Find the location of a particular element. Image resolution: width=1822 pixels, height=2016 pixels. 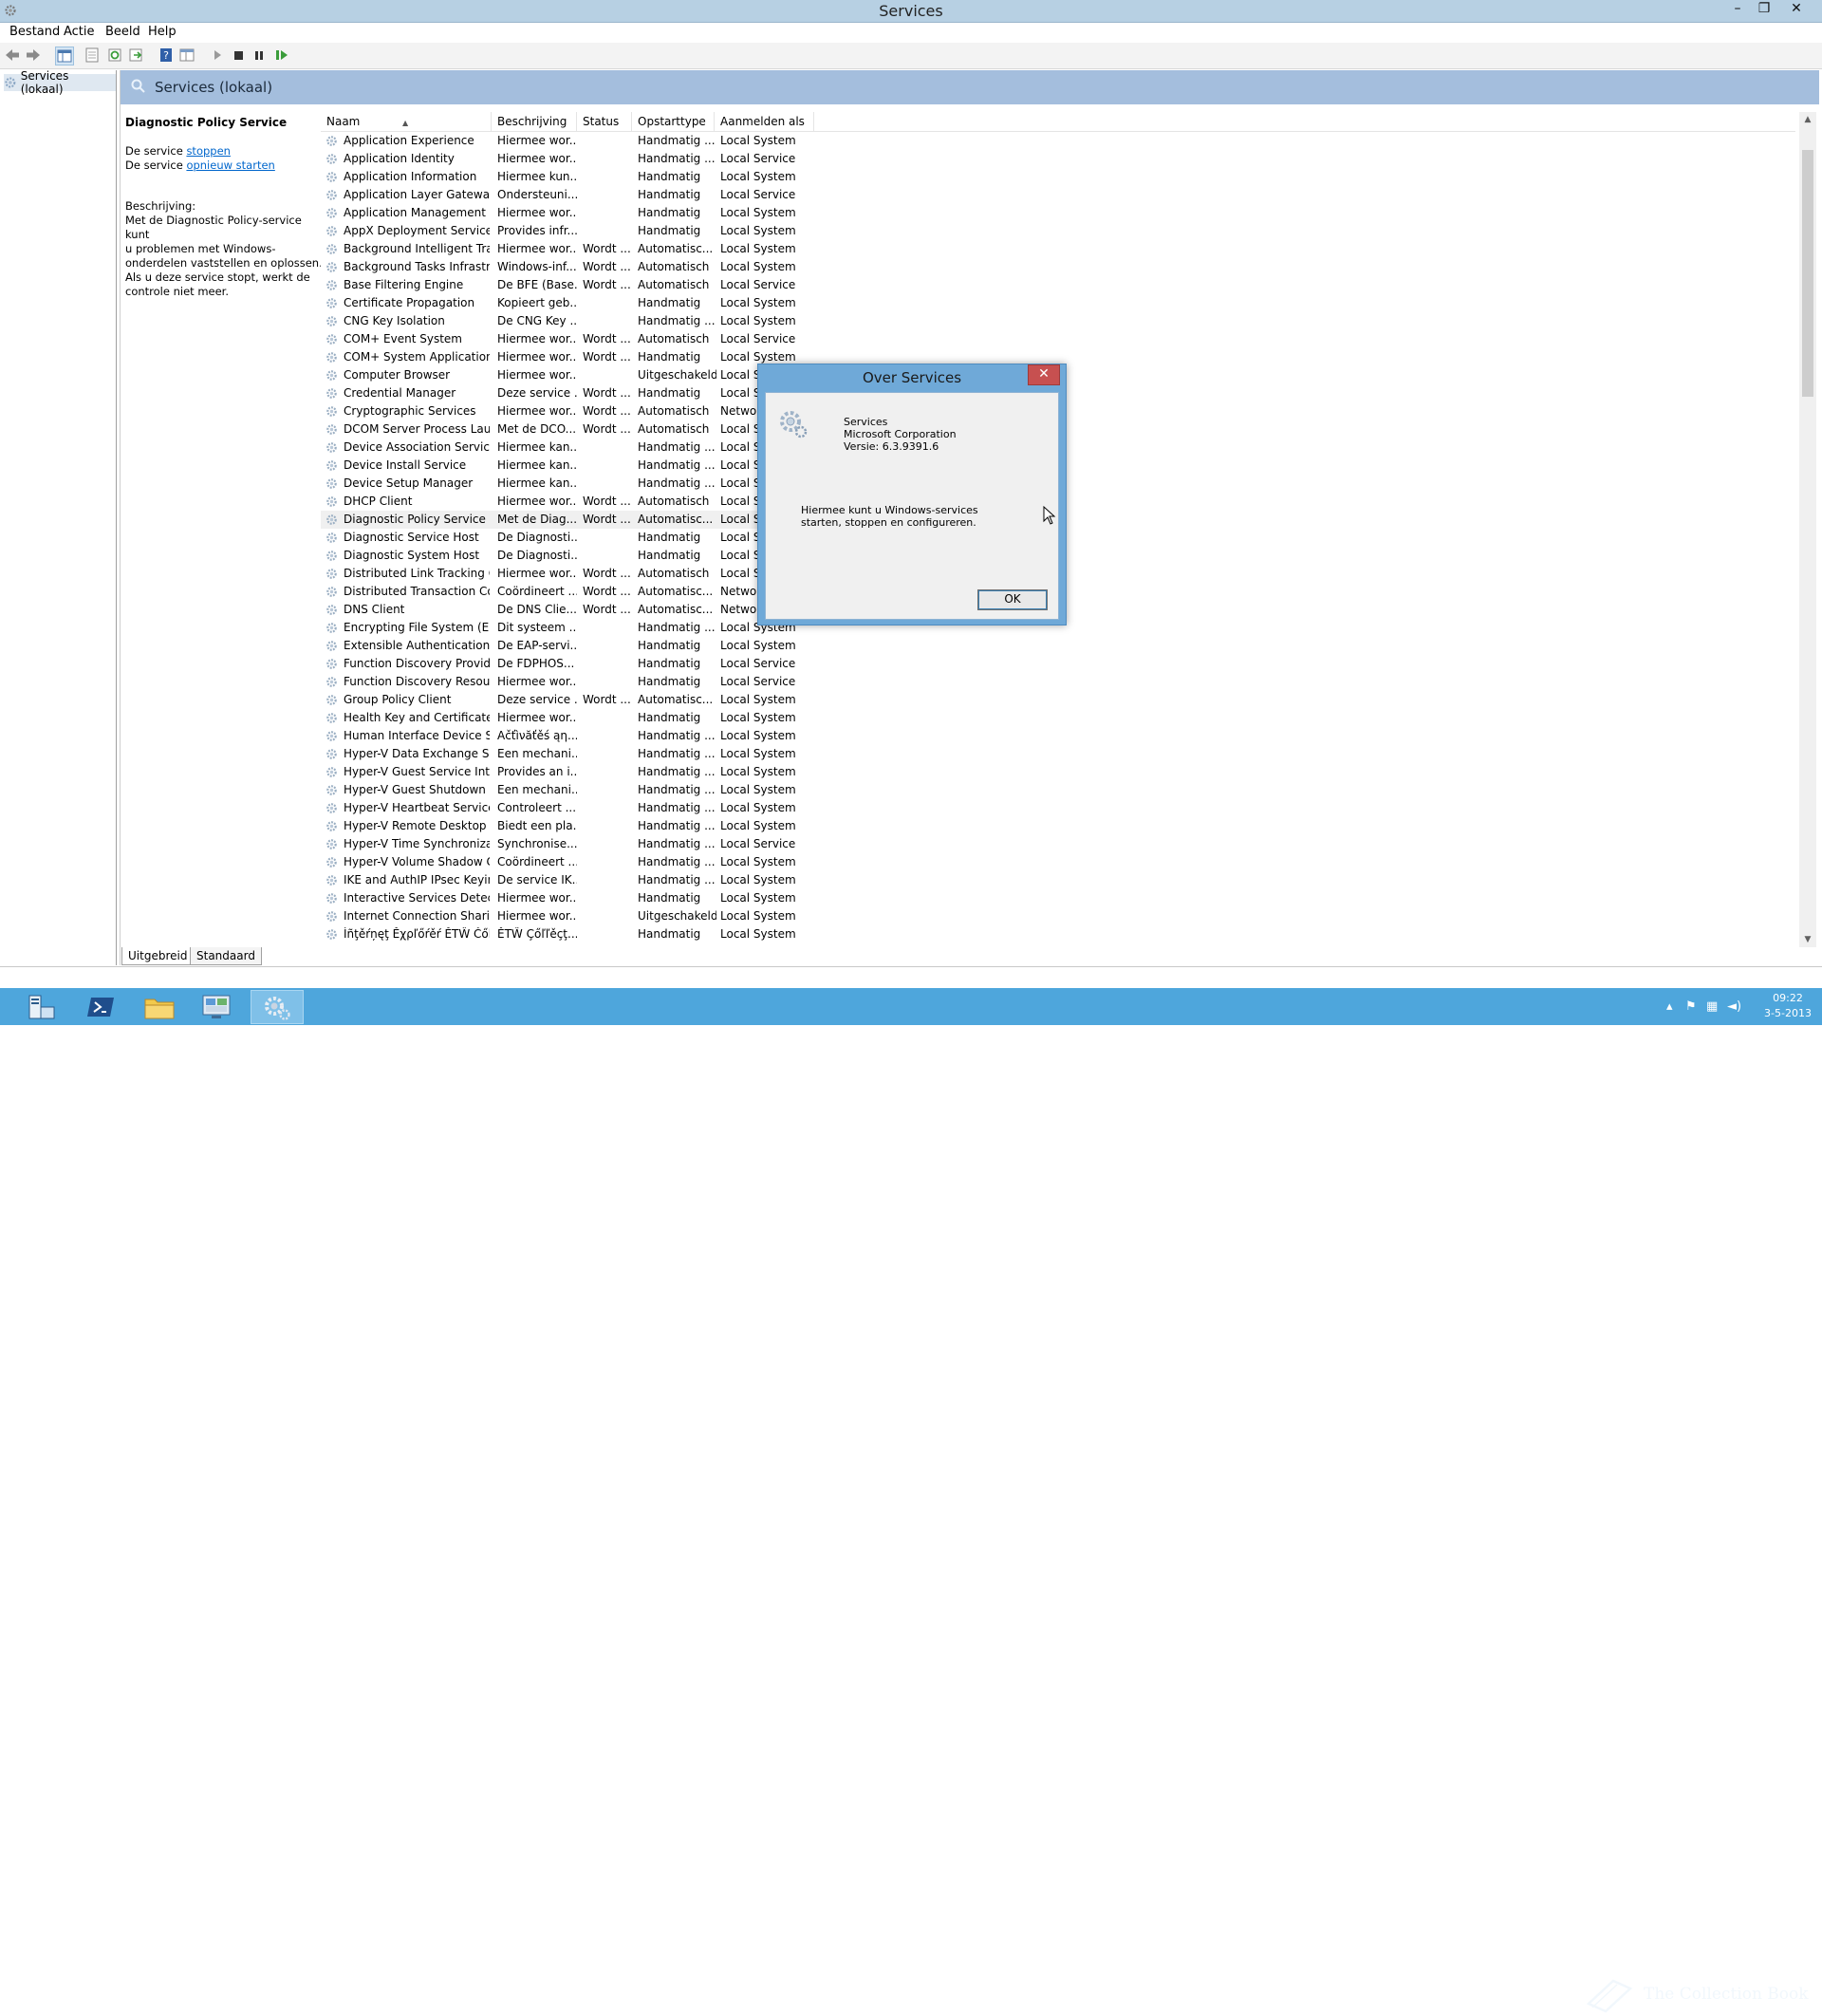

cell-logon-as: Local Service is located at coordinates (758, 663).